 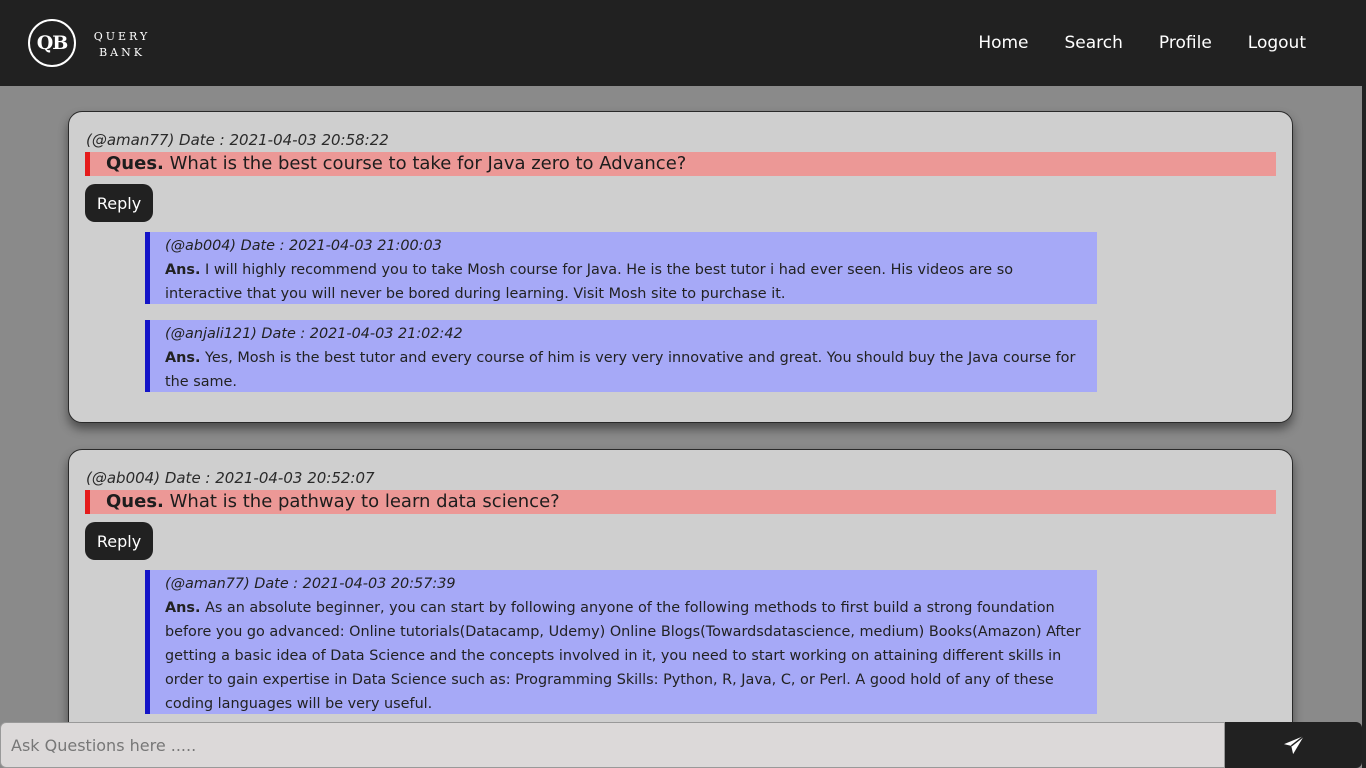 I want to click on brand-name: QUERY BANK, so click(x=122, y=45).